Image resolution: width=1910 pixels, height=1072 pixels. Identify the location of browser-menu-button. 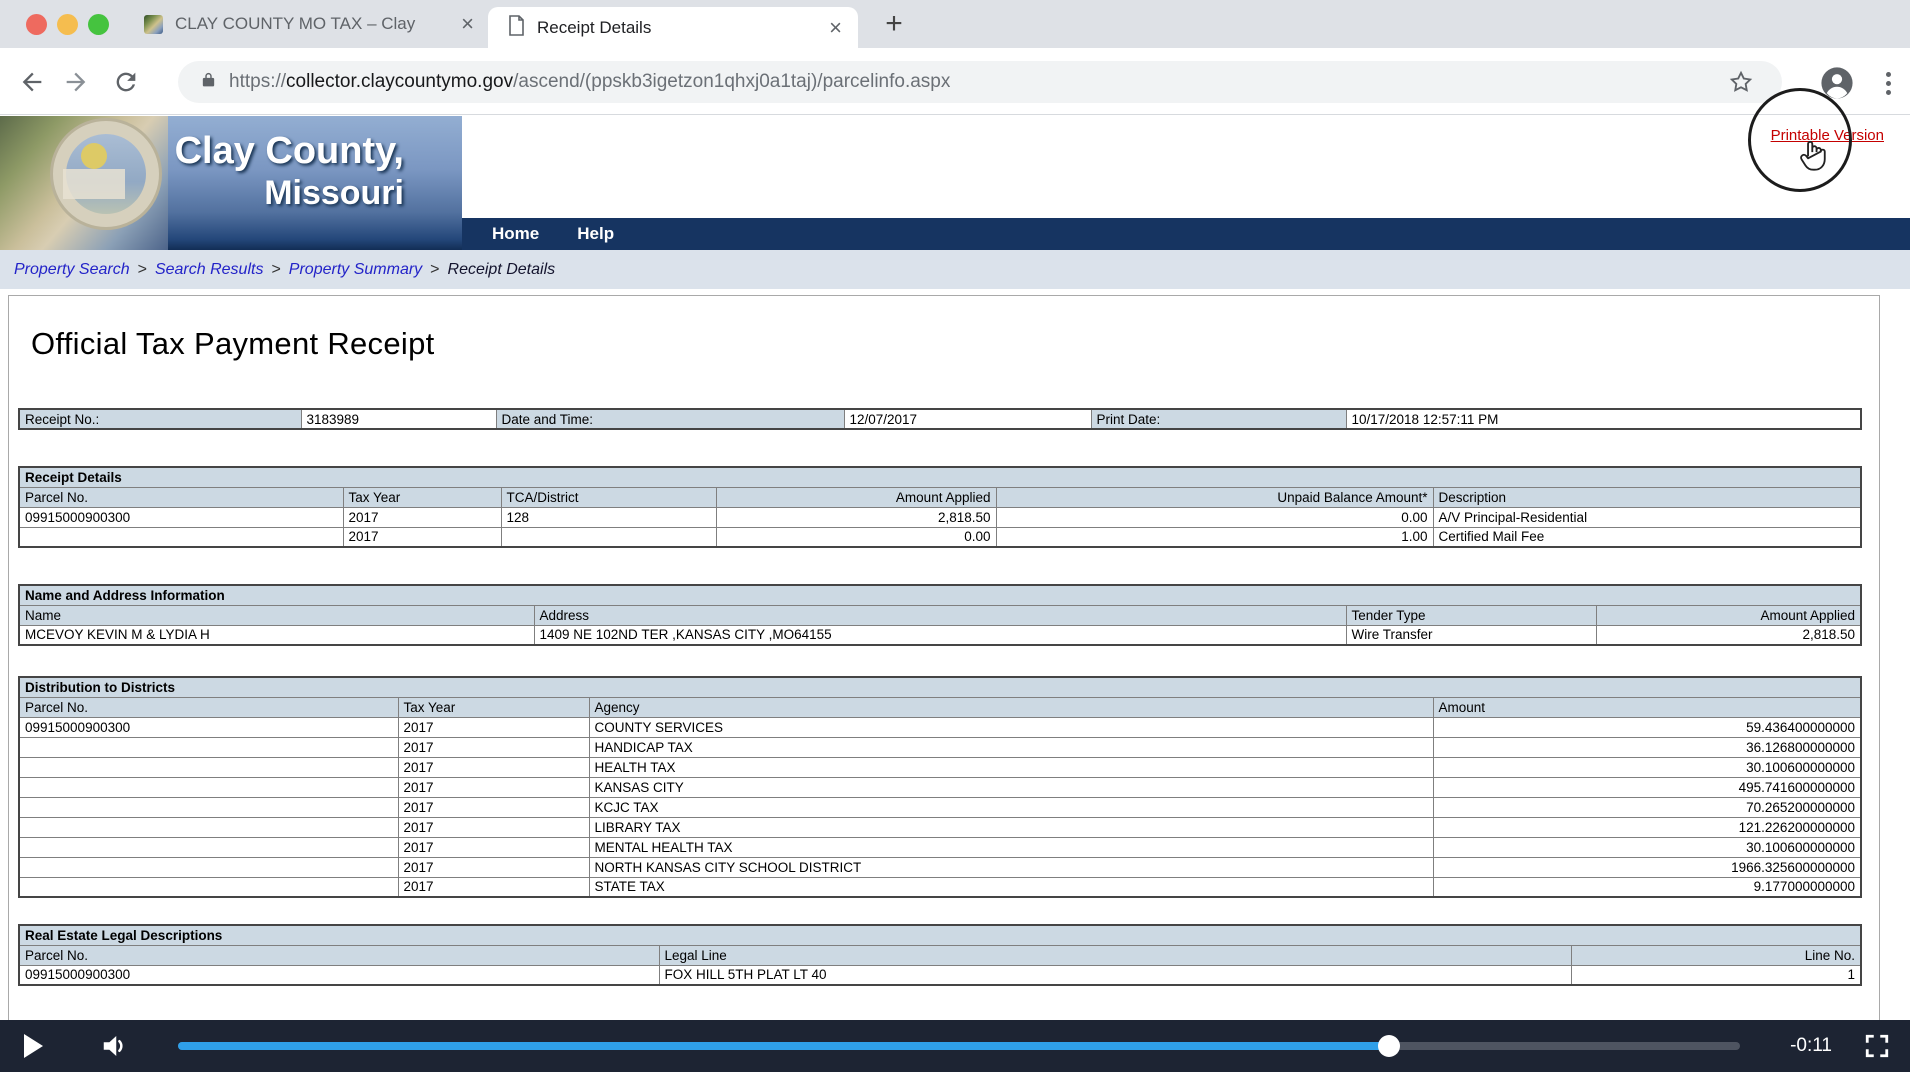
(1889, 83).